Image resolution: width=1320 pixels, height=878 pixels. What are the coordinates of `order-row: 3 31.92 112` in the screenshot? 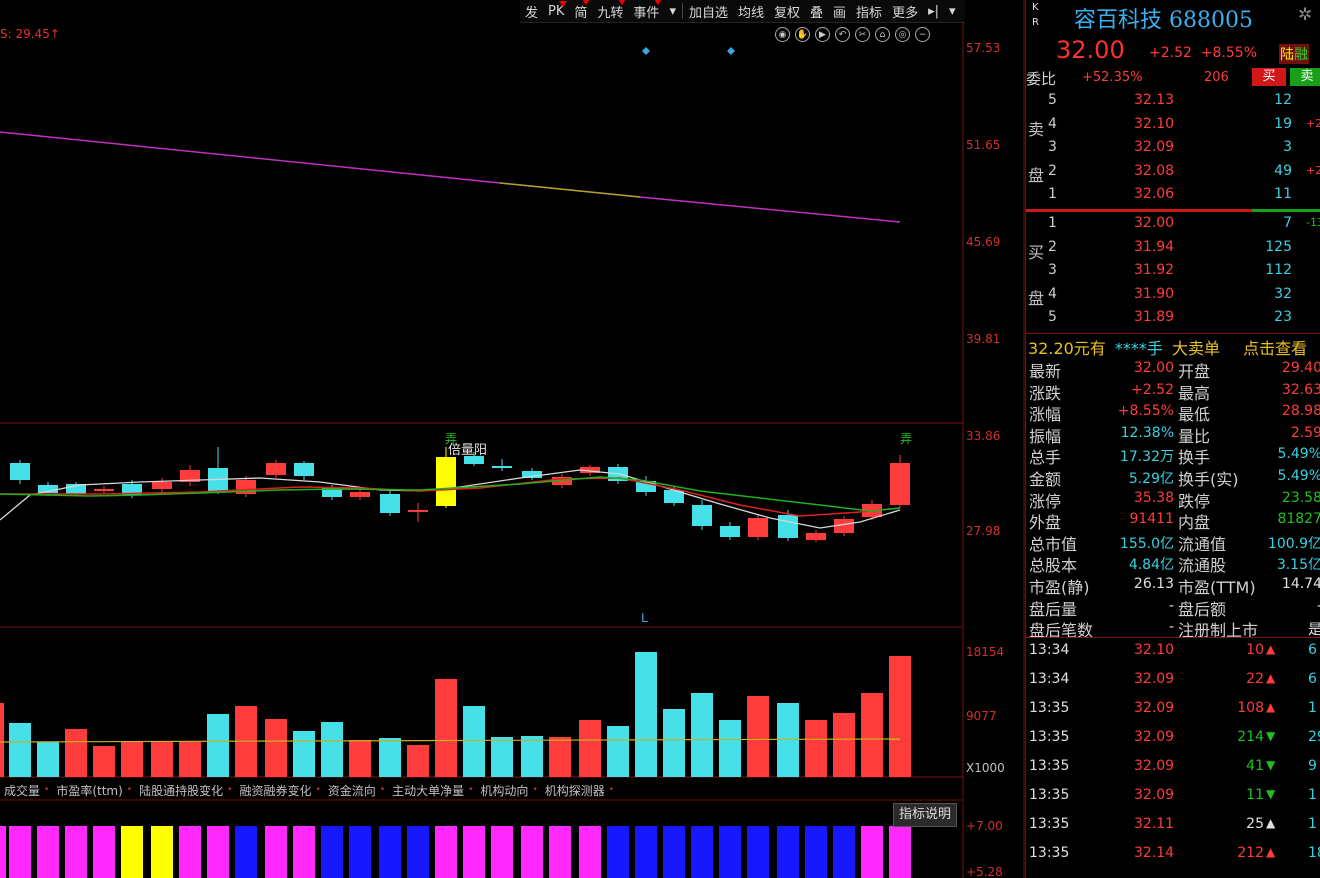 It's located at (1173, 271).